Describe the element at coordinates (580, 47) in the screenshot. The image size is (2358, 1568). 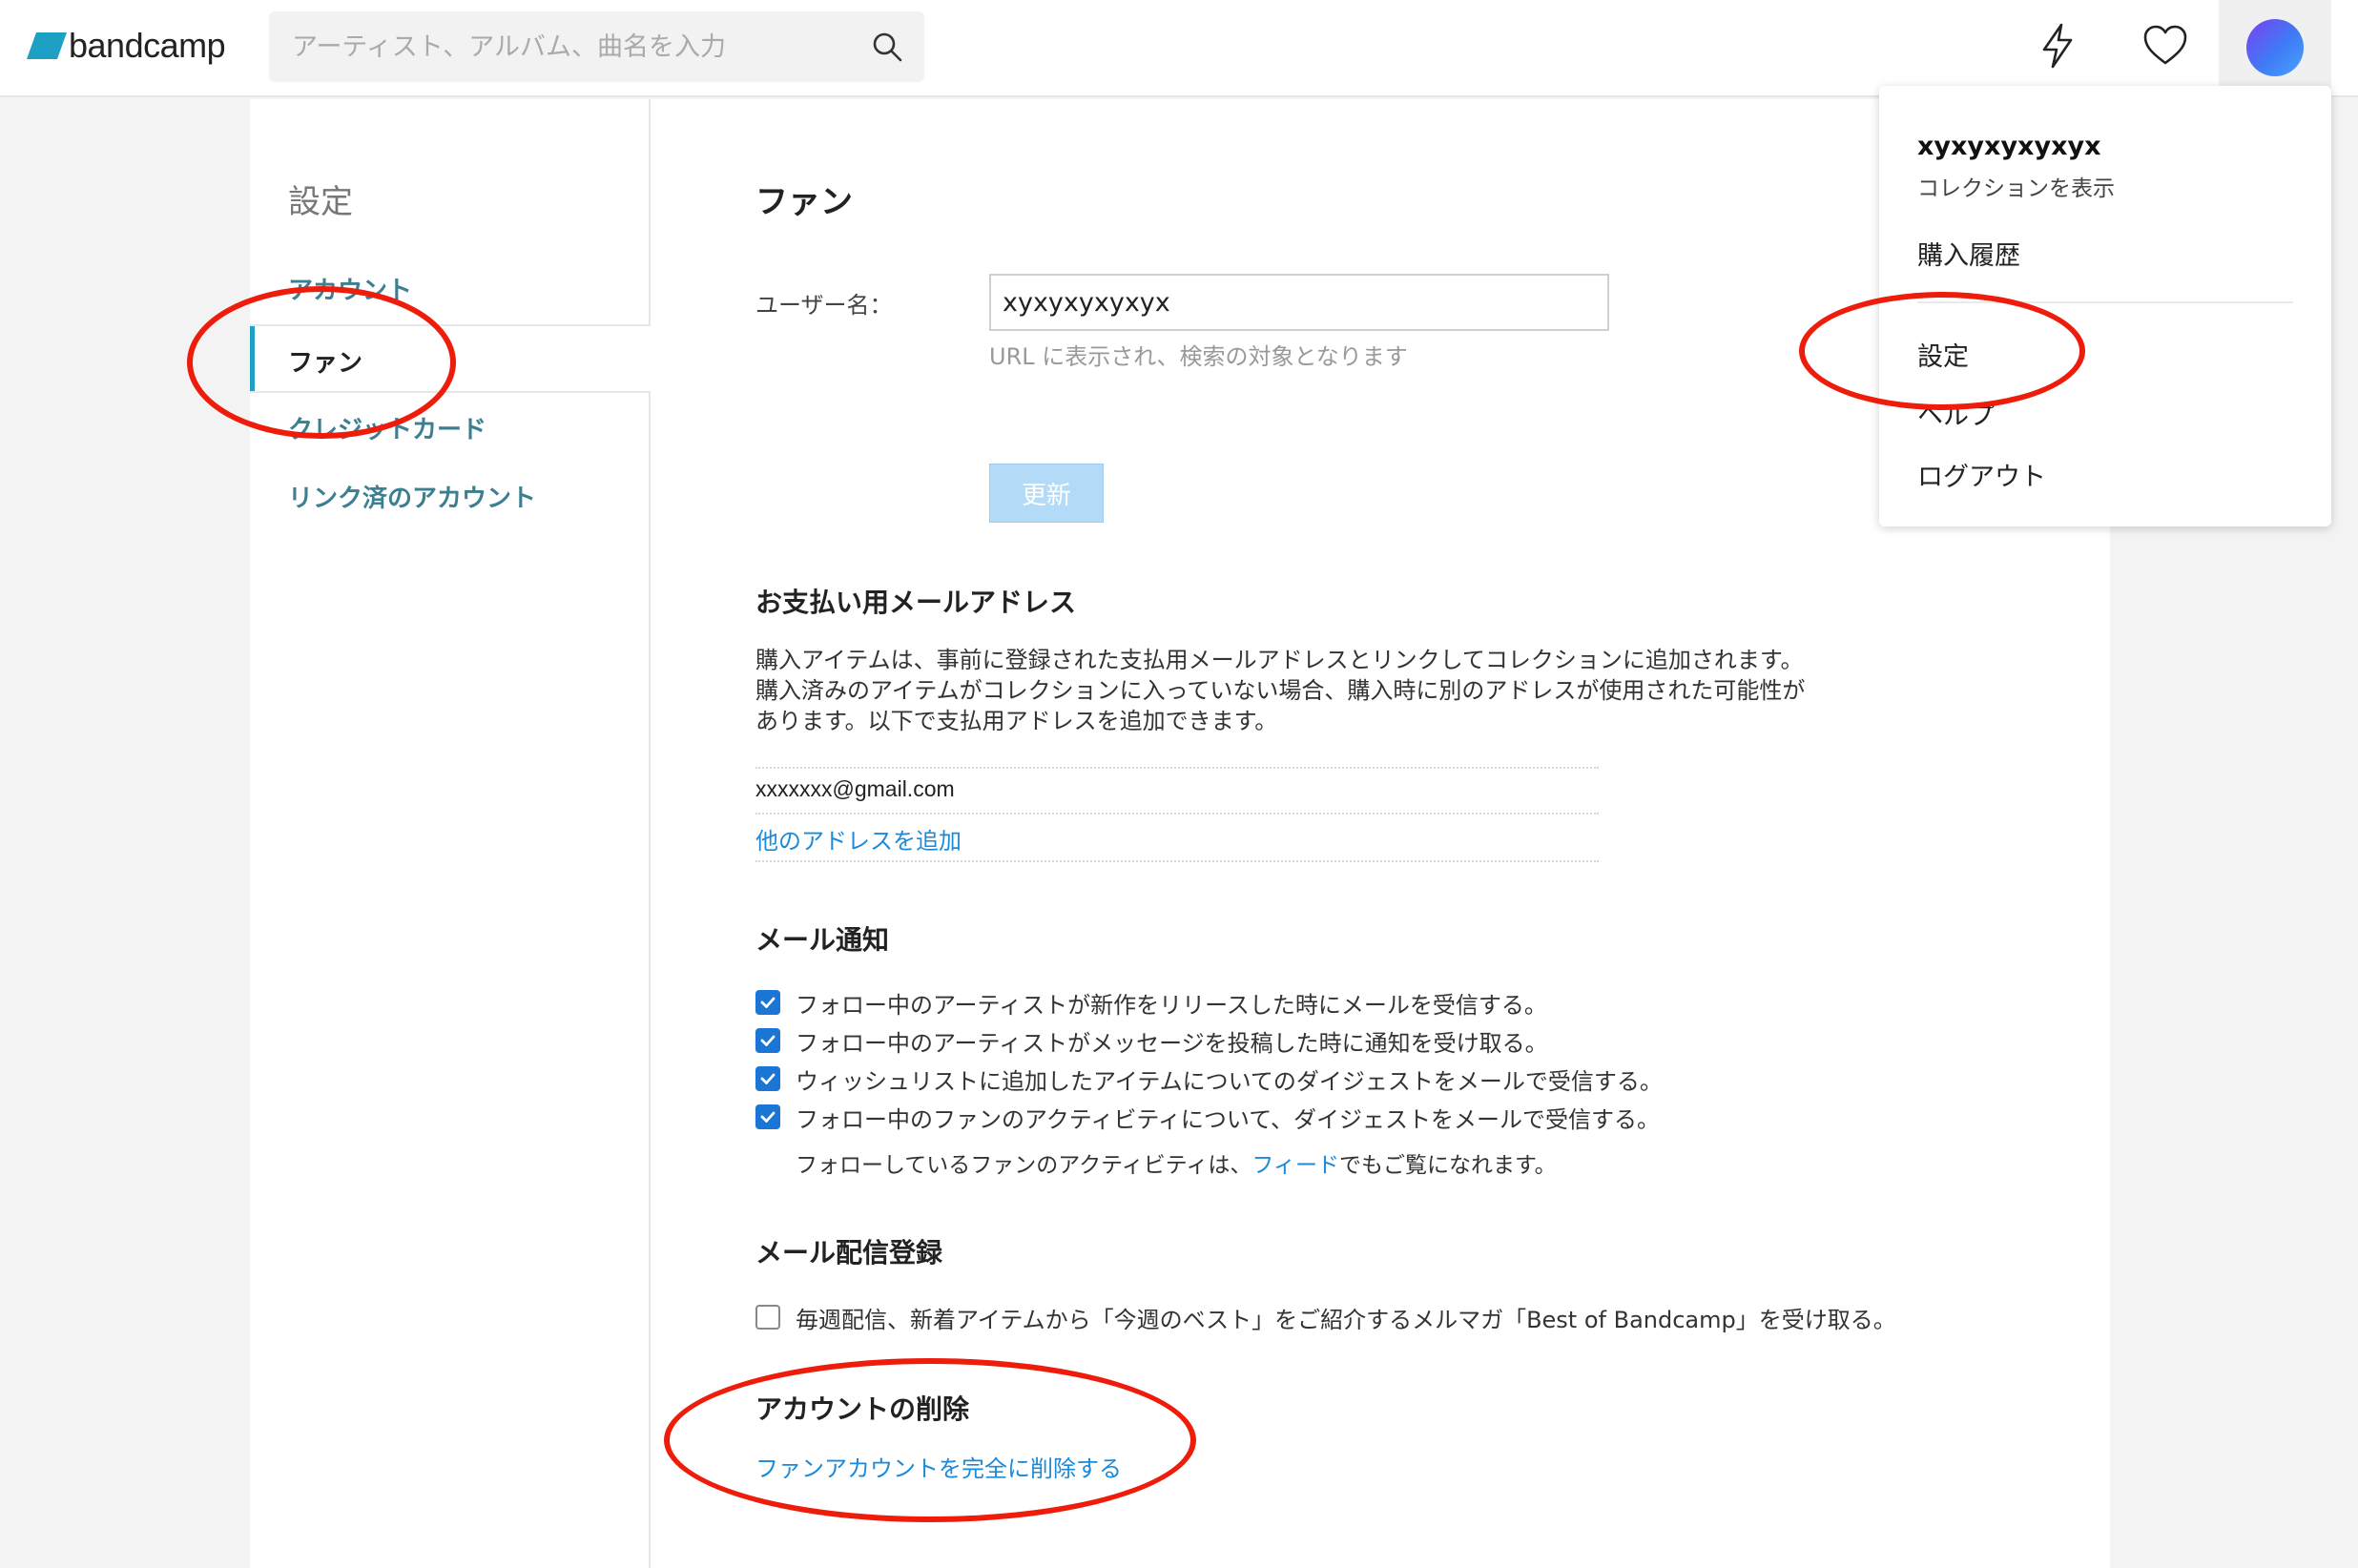
I see `search-input` at that location.